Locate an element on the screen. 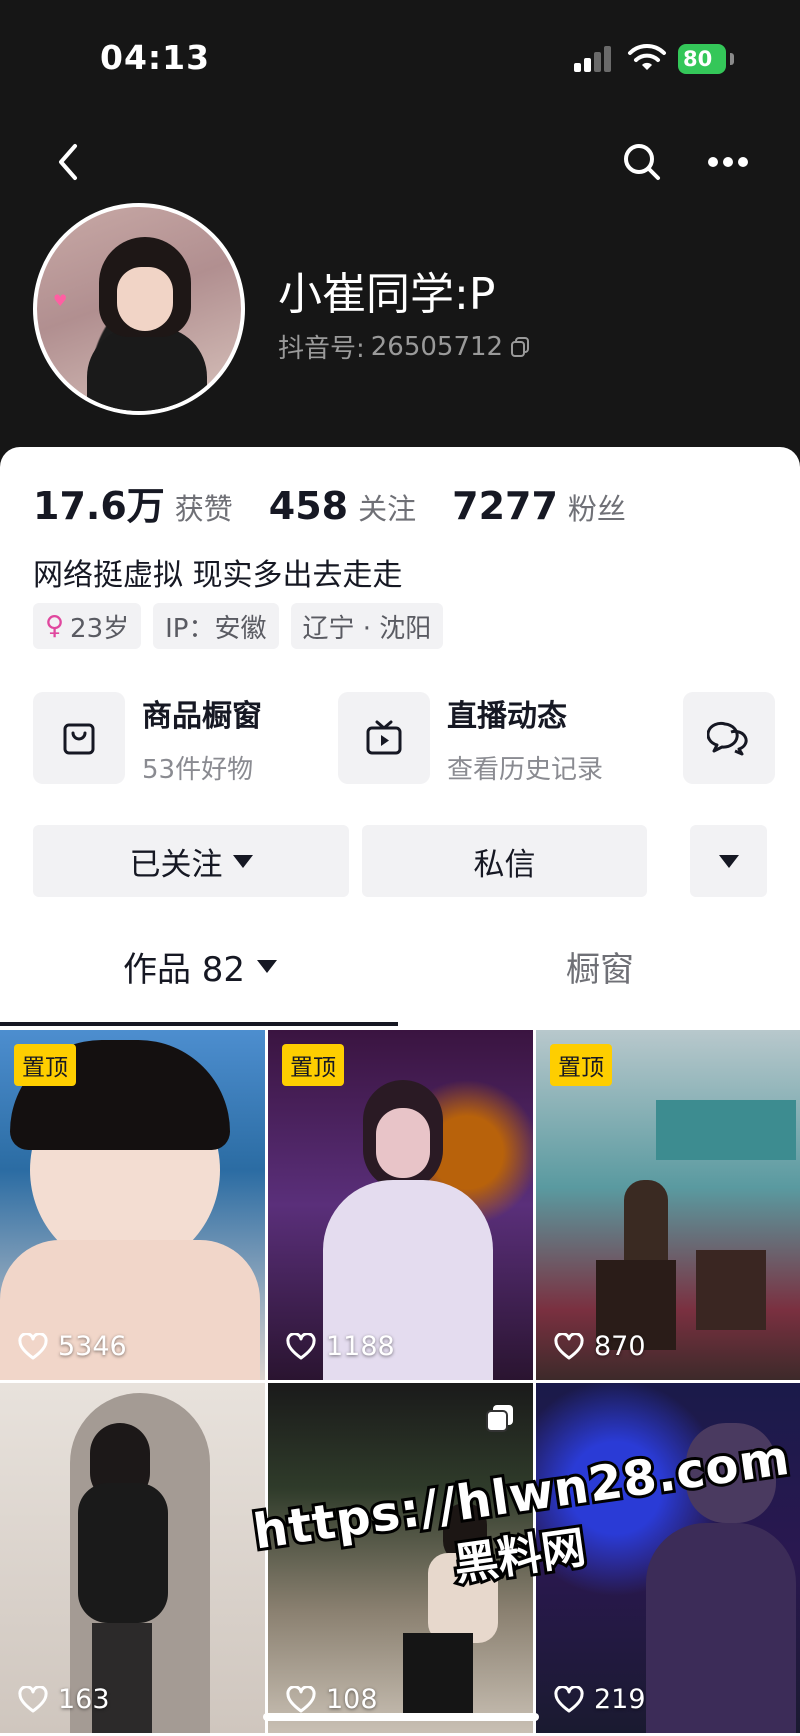  stat-followers: 7277 粉丝 is located at coordinates (539, 506).